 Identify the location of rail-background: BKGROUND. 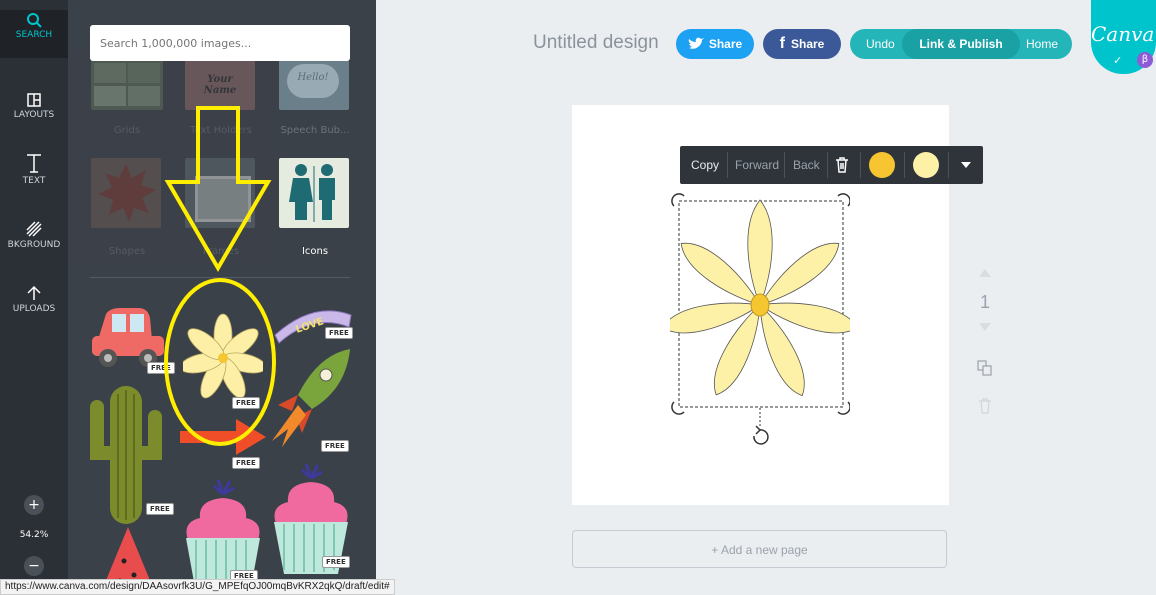
(34, 235).